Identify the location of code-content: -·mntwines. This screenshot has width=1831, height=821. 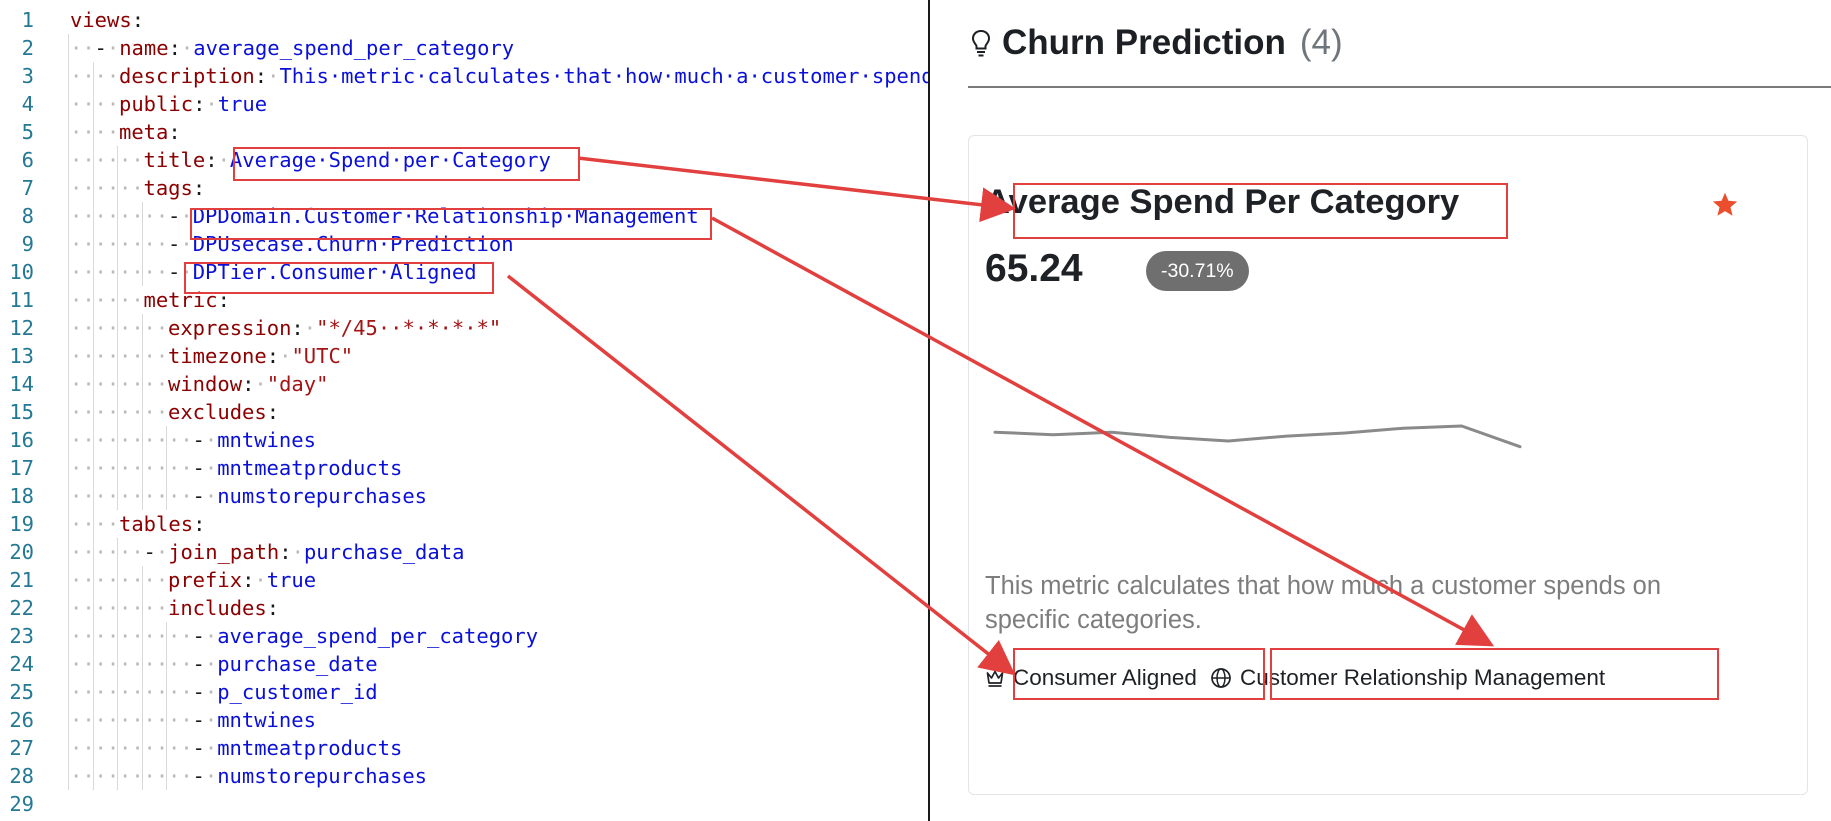
(254, 720).